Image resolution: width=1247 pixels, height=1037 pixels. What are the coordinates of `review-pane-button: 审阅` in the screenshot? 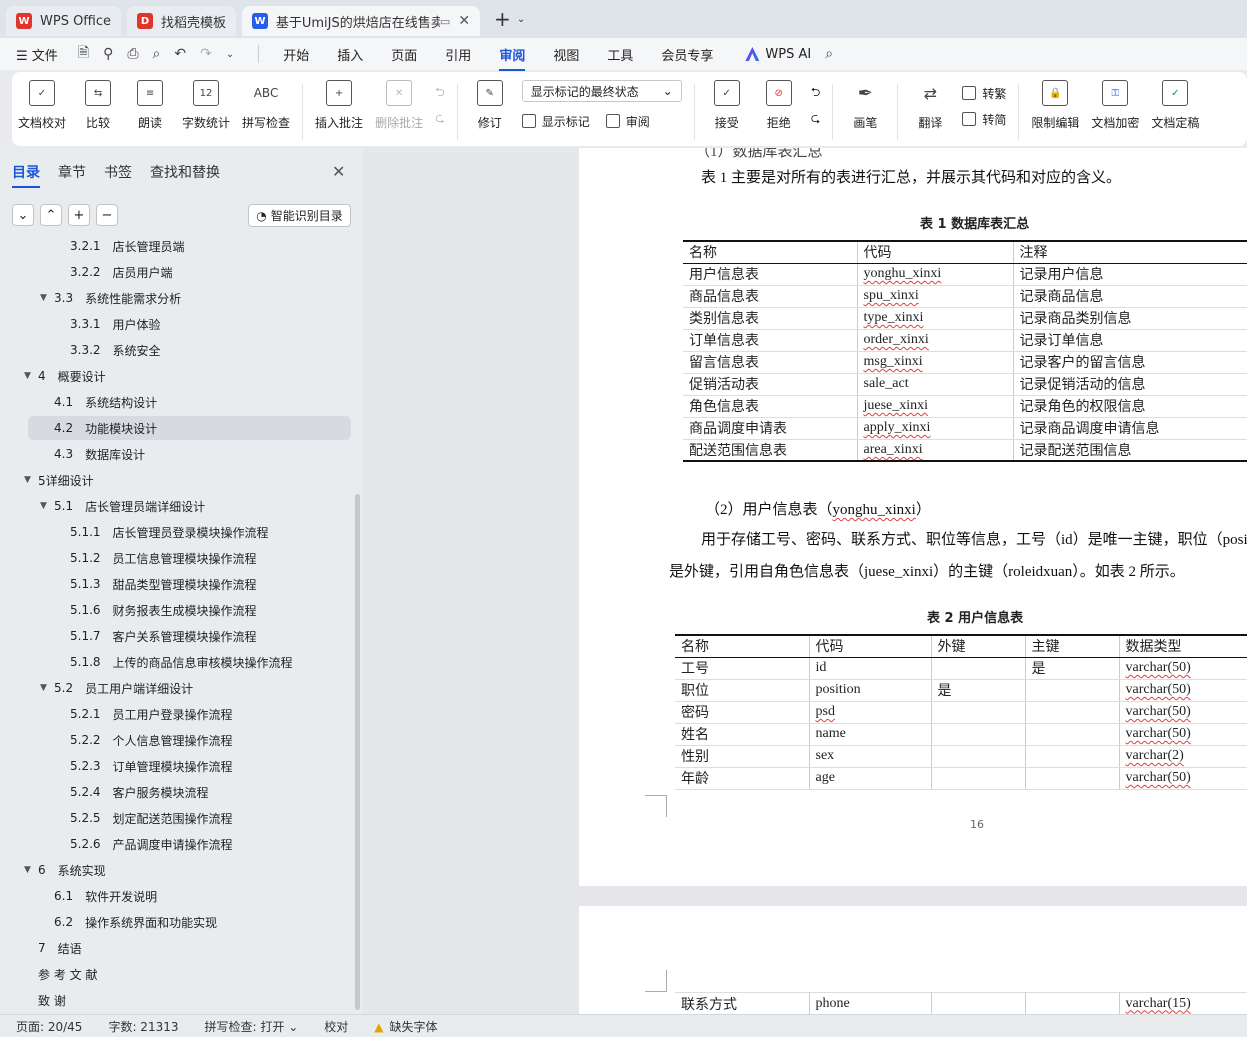 It's located at (627, 121).